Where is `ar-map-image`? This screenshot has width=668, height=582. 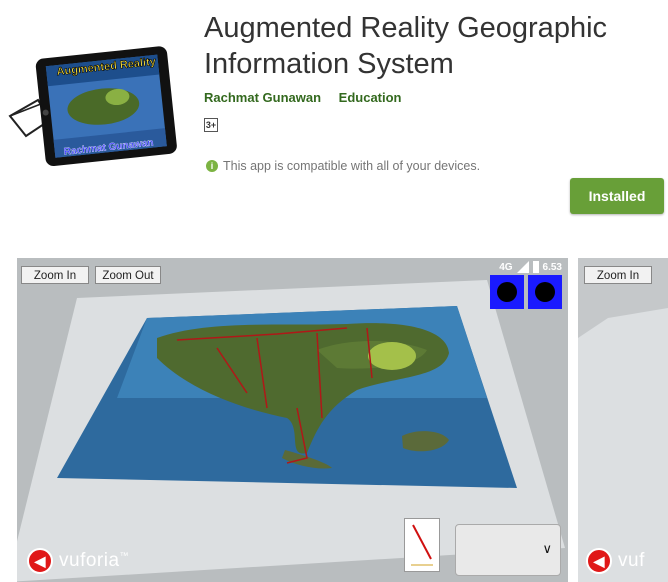 ar-map-image is located at coordinates (623, 420).